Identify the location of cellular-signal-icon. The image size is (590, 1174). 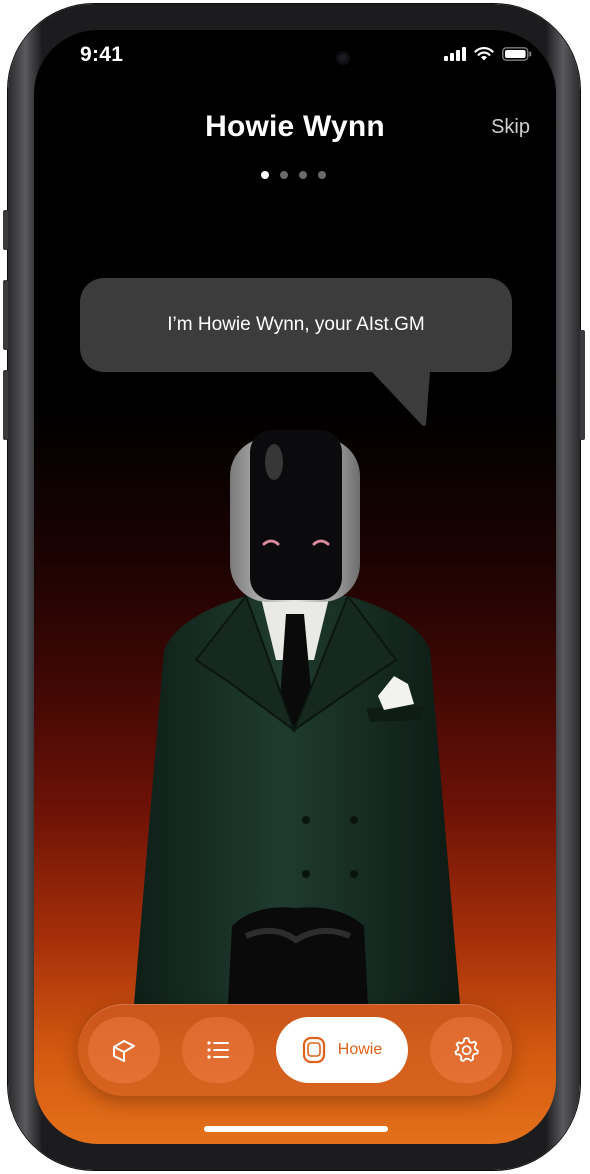
(455, 54).